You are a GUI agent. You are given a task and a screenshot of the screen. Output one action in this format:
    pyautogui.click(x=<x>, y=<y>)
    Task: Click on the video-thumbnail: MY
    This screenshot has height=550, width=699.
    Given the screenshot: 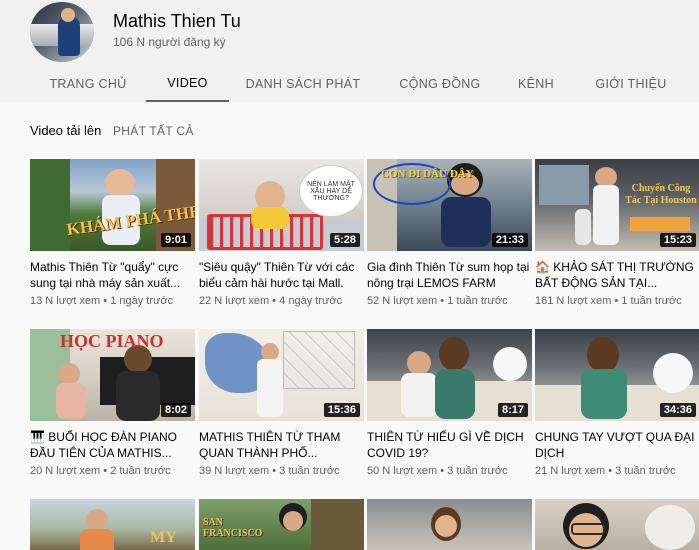 What is the action you would take?
    pyautogui.click(x=112, y=524)
    